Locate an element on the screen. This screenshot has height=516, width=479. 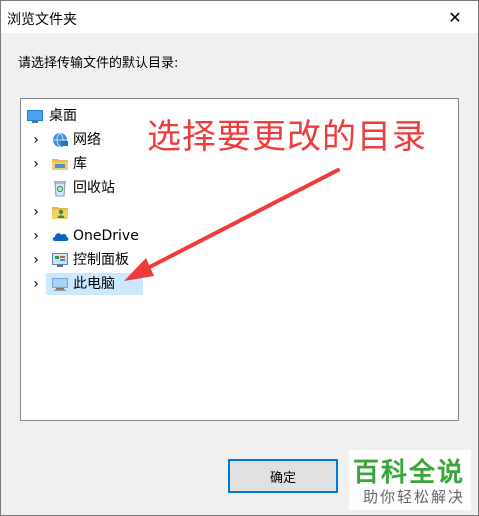
tree-item-label: 回收站 is located at coordinates (94, 188).